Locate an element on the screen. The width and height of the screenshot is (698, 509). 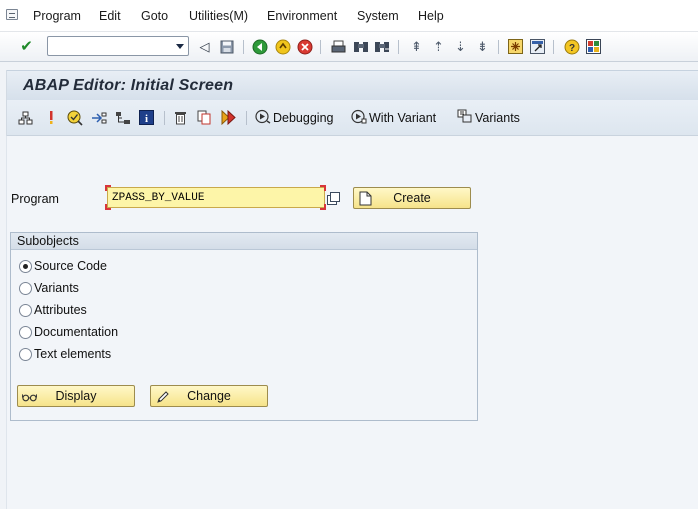
application-toolbar: i Debugging With Variant Variants is located at coordinates (352, 118).